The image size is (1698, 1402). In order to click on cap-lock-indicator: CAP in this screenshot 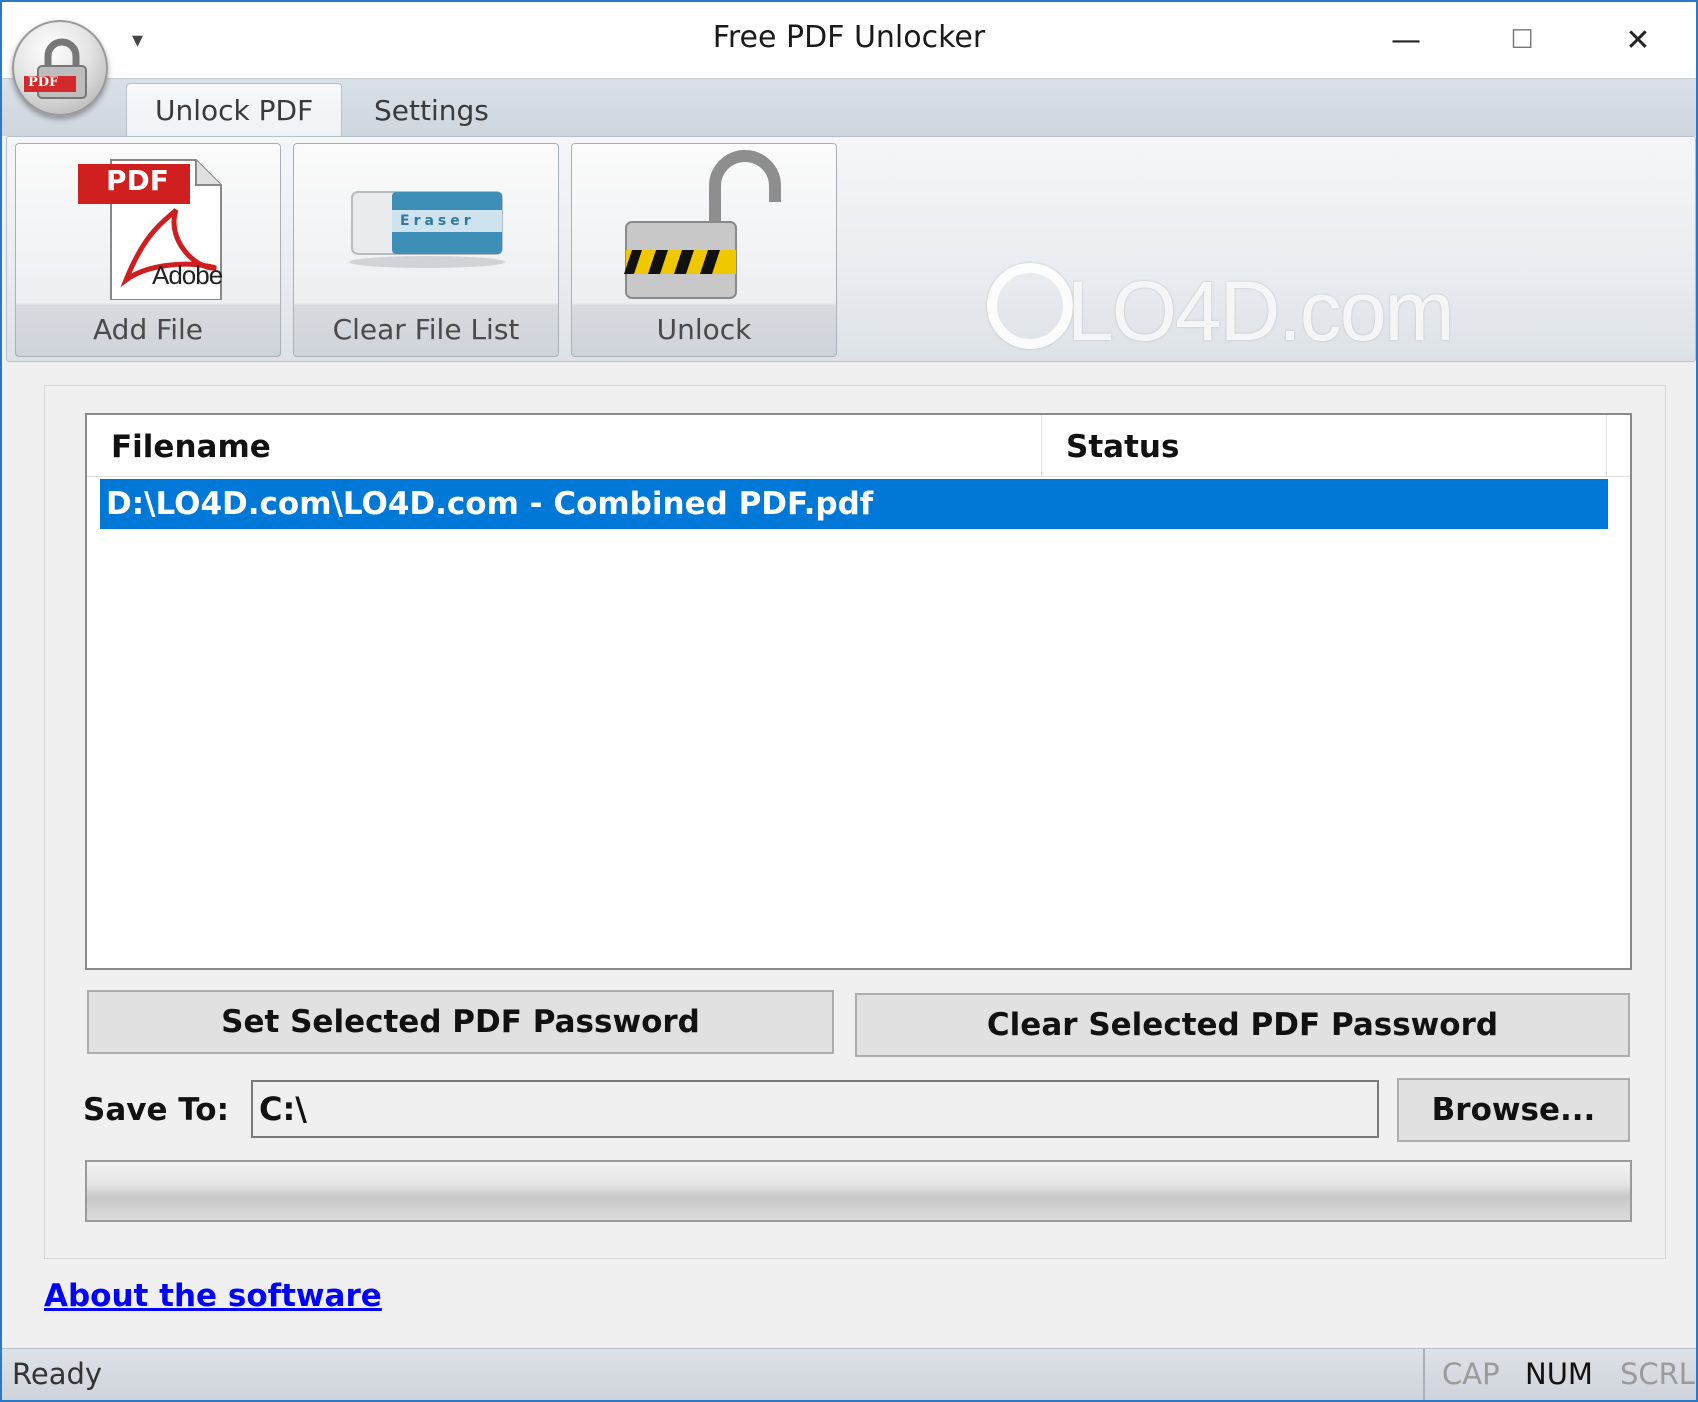, I will do `click(1471, 1374)`.